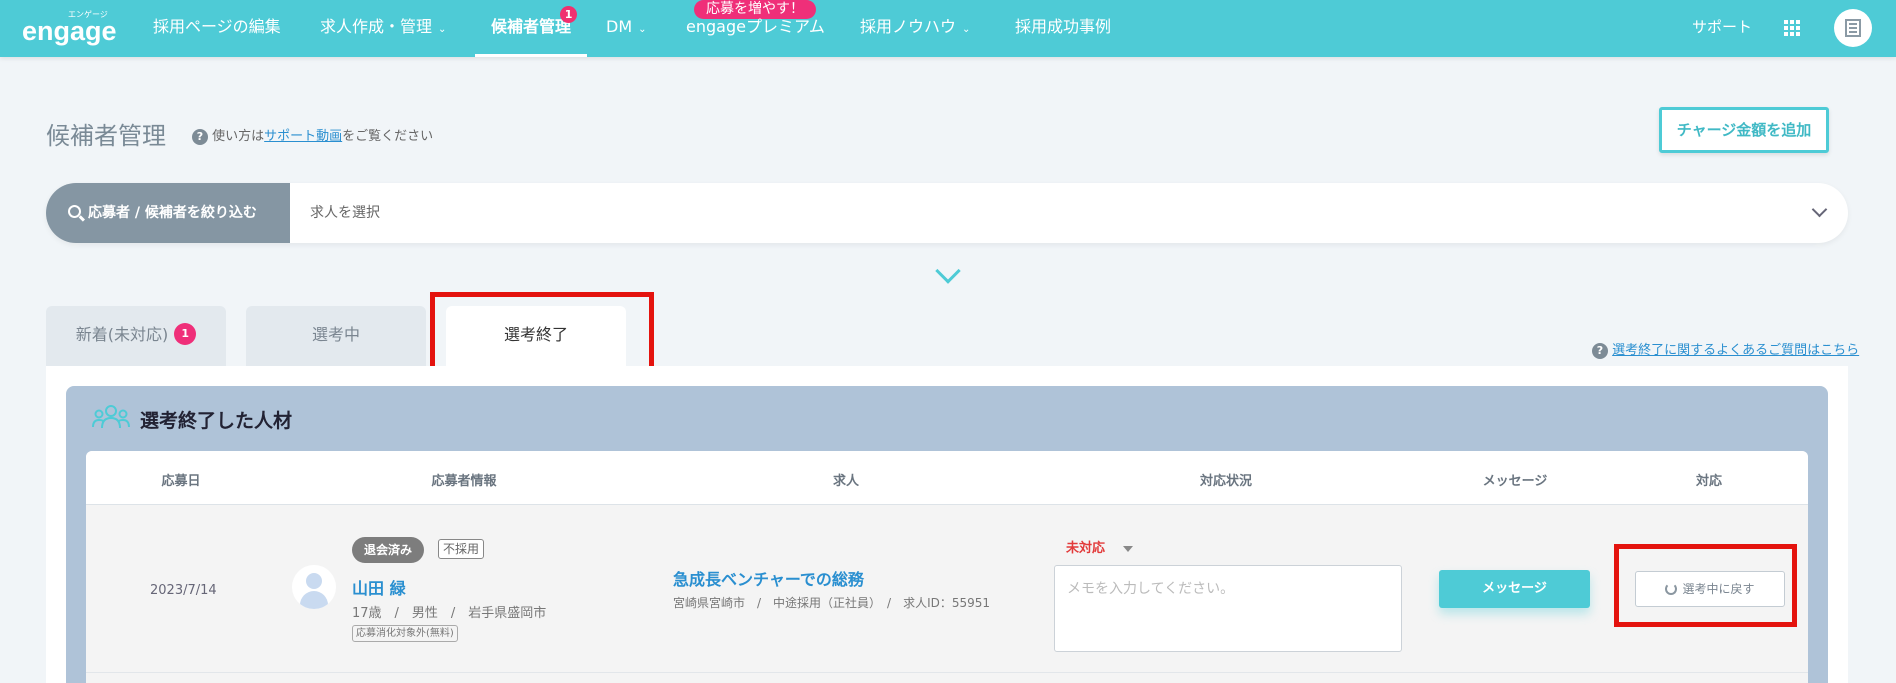  I want to click on section-title: 選考終了した人材, so click(216, 421).